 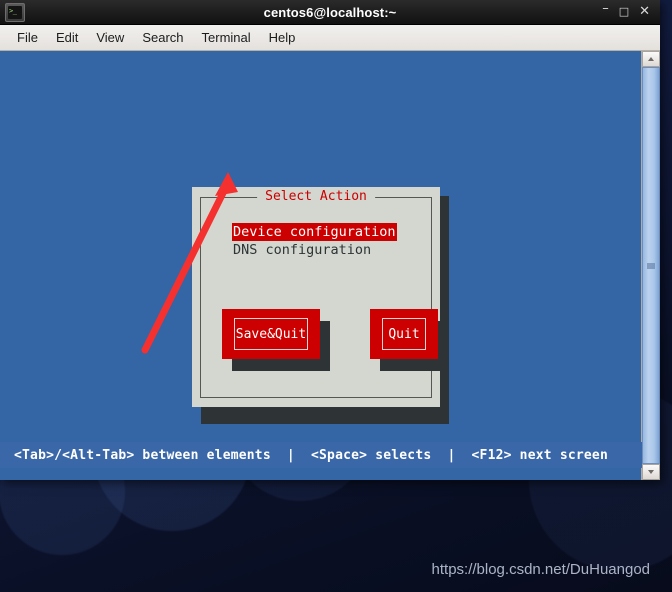 I want to click on dialog-buttons: Save&Quit Quit, so click(x=335, y=345).